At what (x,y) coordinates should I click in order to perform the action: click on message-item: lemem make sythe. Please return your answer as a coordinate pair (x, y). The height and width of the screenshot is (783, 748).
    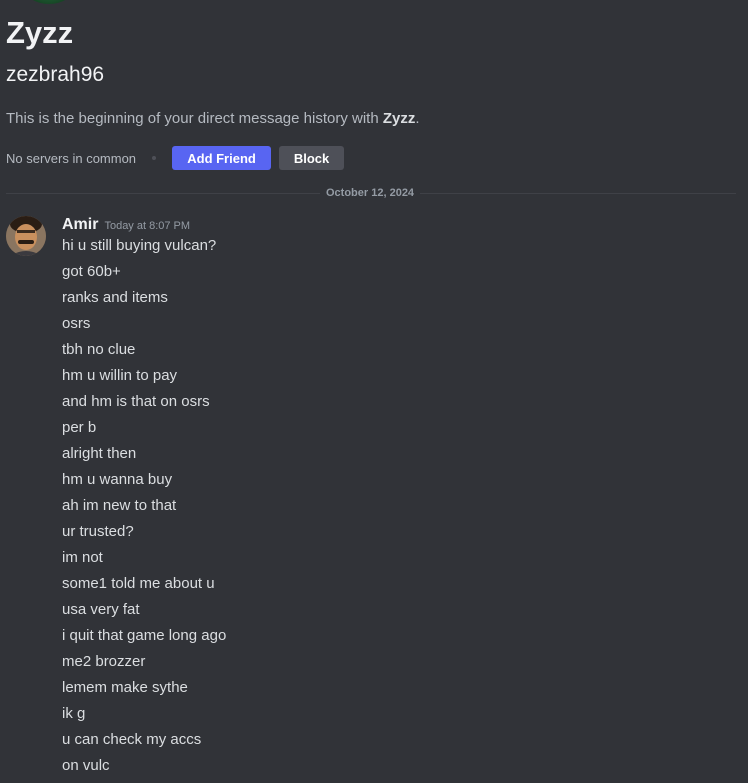
    Looking at the image, I should click on (144, 690).